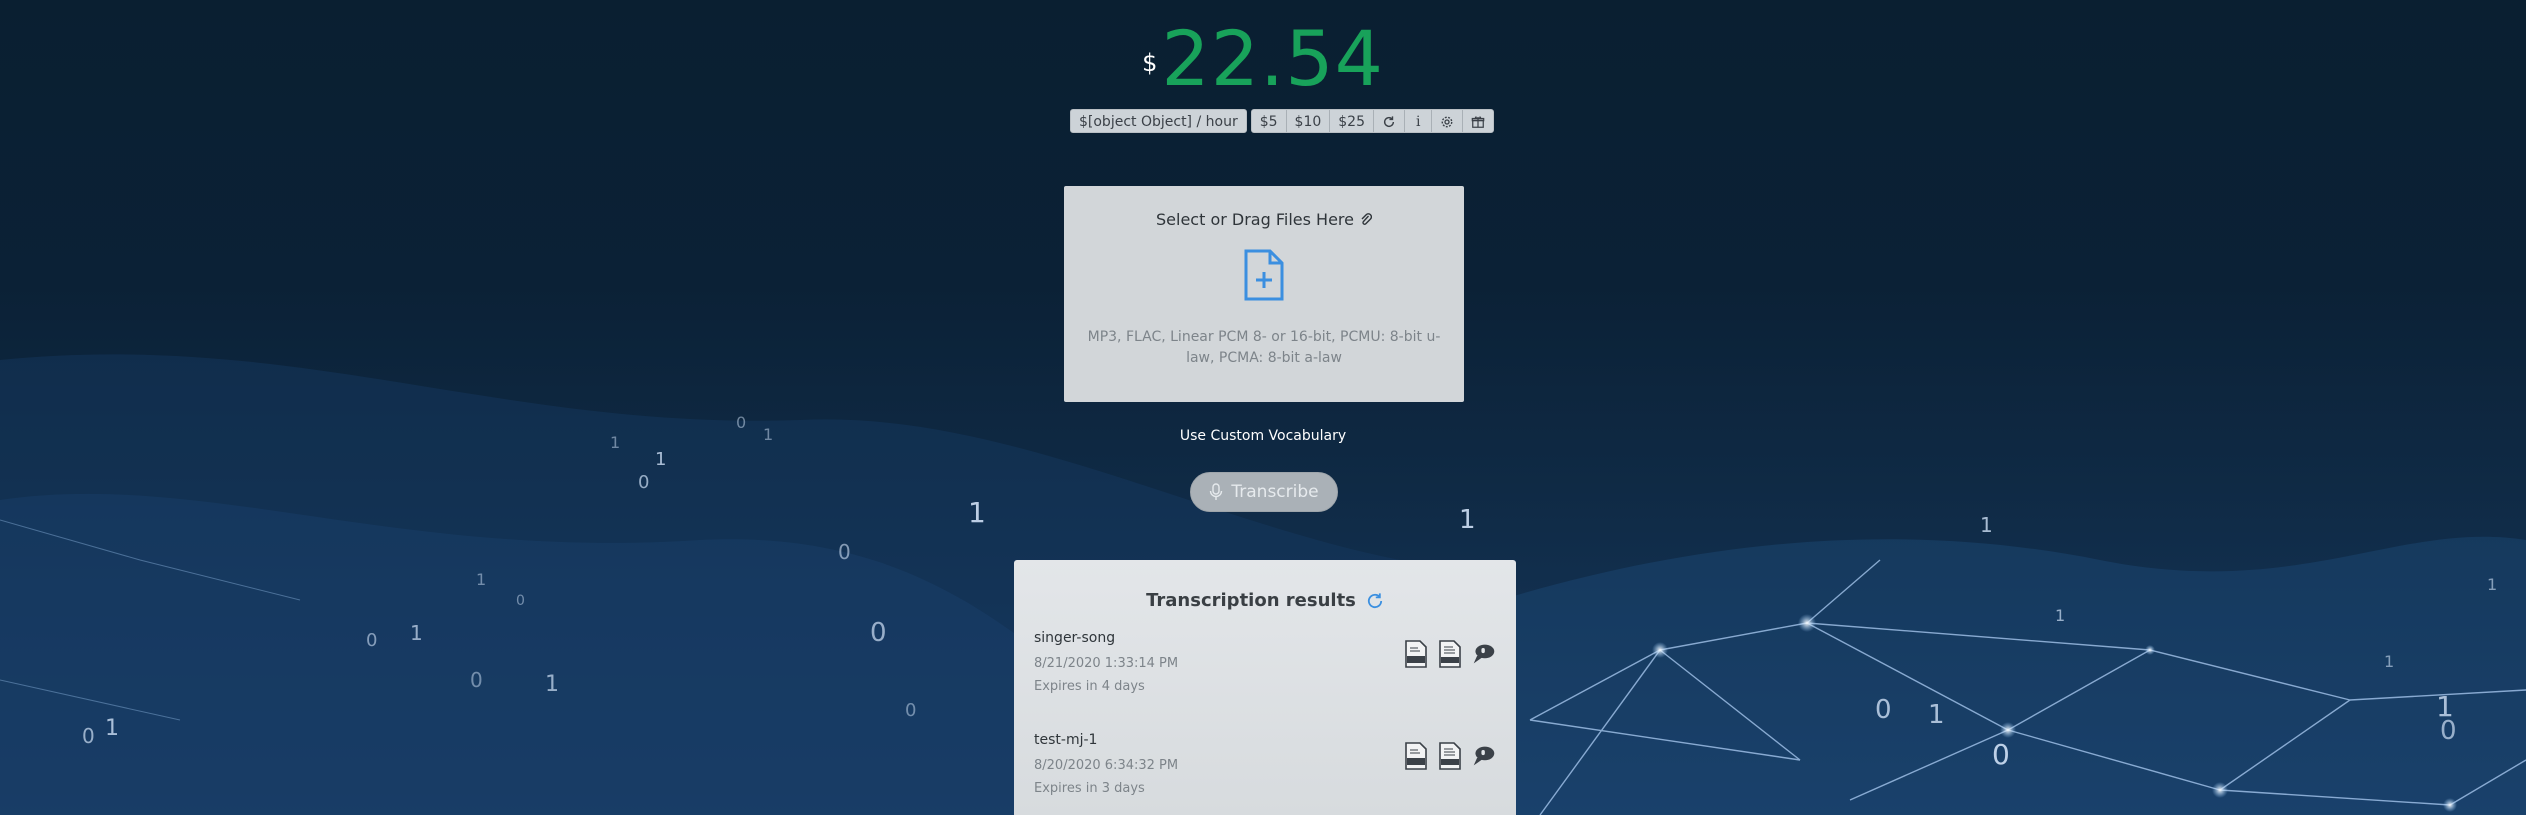  Describe the element at coordinates (1216, 491) in the screenshot. I see `microphone-icon` at that location.